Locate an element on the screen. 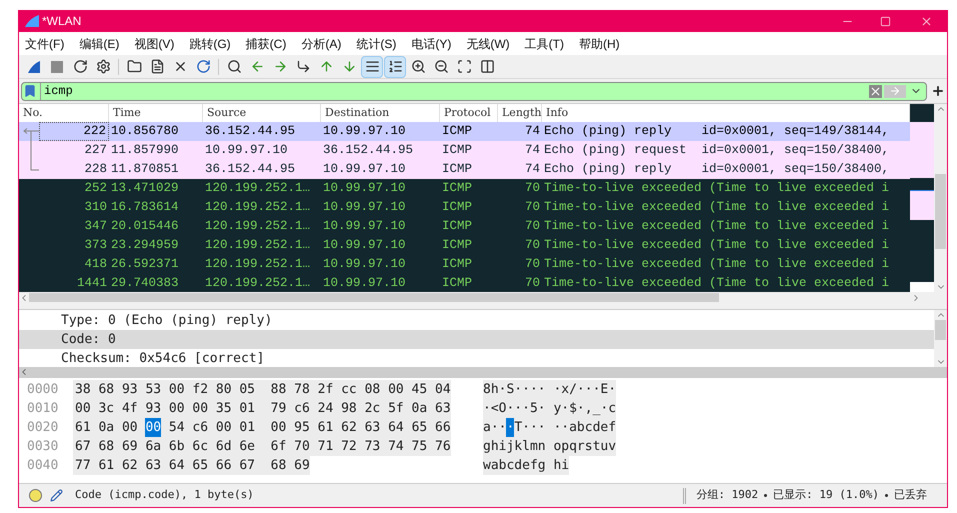 The image size is (957, 513). restart-icon is located at coordinates (80, 66).